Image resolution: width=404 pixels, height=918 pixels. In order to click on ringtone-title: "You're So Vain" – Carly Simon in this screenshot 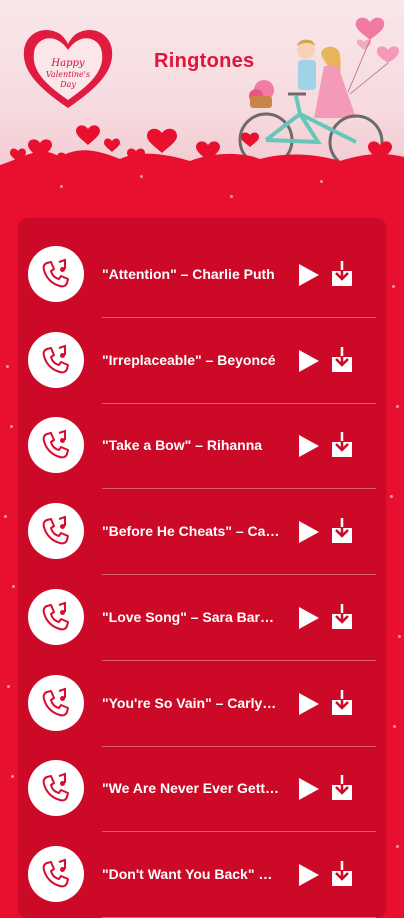, I will do `click(191, 702)`.